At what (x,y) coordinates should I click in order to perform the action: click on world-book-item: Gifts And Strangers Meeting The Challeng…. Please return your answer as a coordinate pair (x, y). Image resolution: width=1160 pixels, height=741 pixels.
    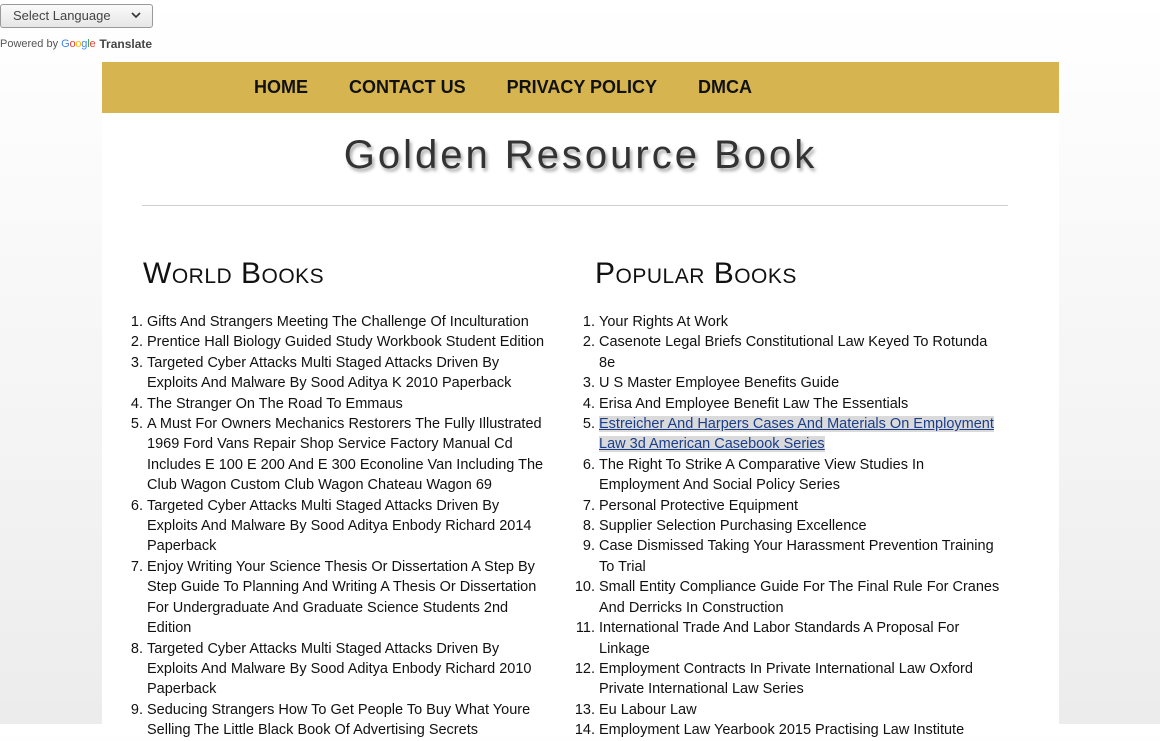
    Looking at the image, I should click on (328, 322).